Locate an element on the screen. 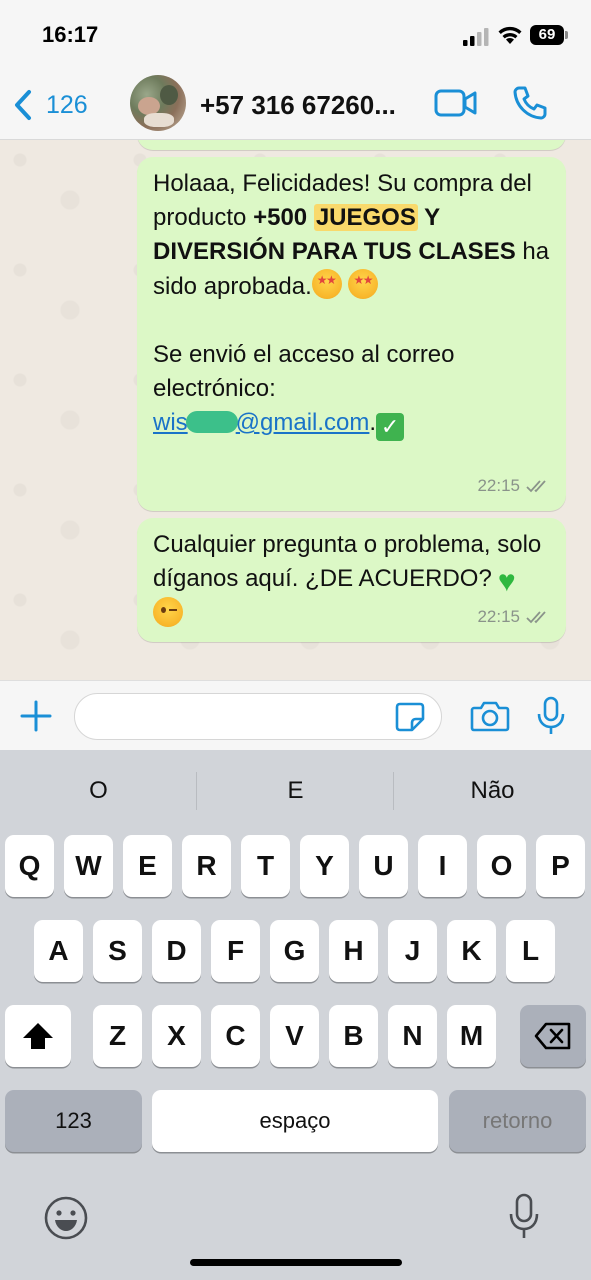 The width and height of the screenshot is (591, 1280). shift-icon is located at coordinates (38, 1036).